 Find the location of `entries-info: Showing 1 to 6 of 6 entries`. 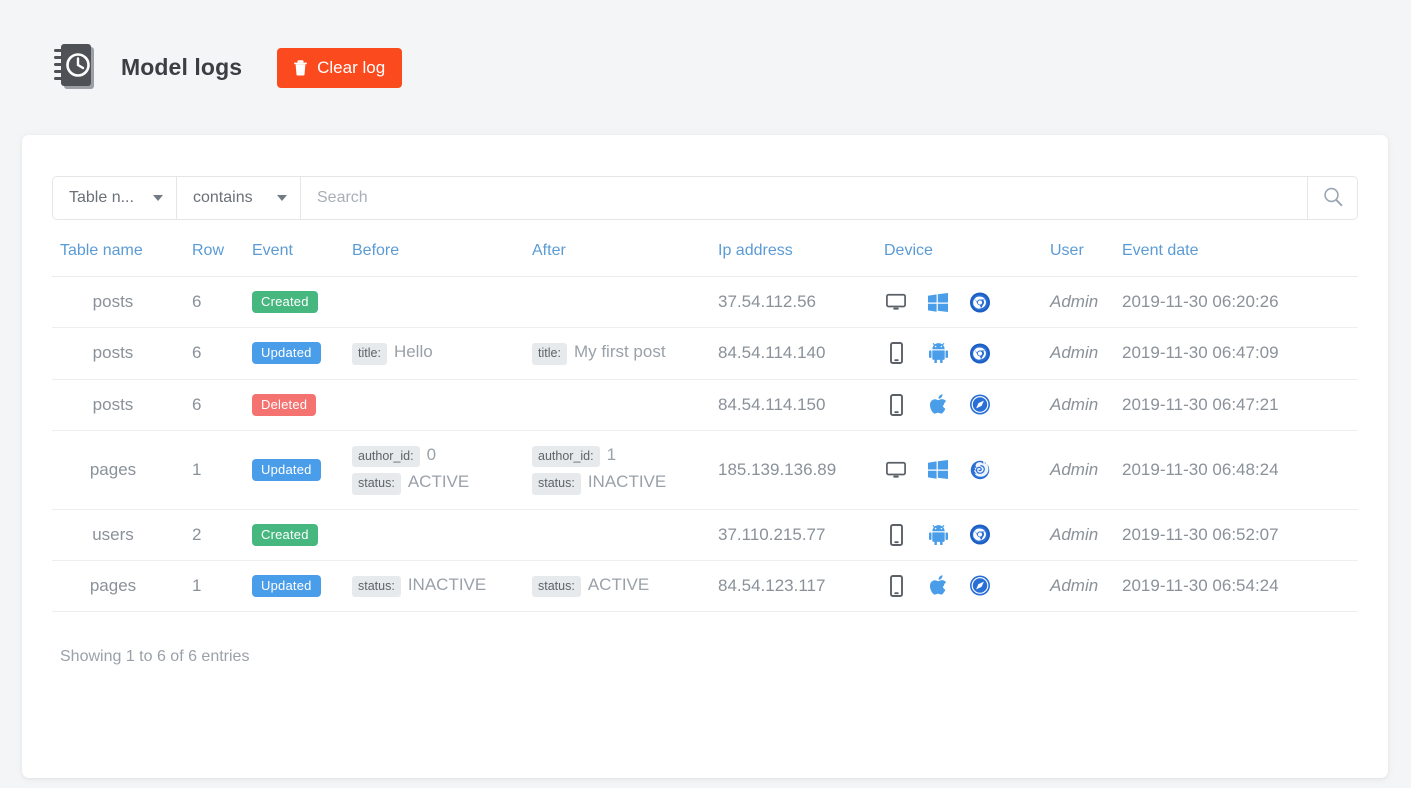

entries-info: Showing 1 to 6 of 6 entries is located at coordinates (155, 656).